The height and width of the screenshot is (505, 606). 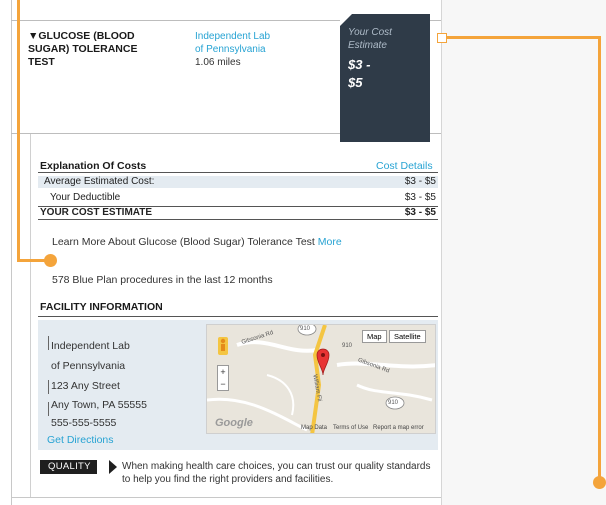 What do you see at coordinates (398, 428) in the screenshot?
I see `map-report-link: Report a map error` at bounding box center [398, 428].